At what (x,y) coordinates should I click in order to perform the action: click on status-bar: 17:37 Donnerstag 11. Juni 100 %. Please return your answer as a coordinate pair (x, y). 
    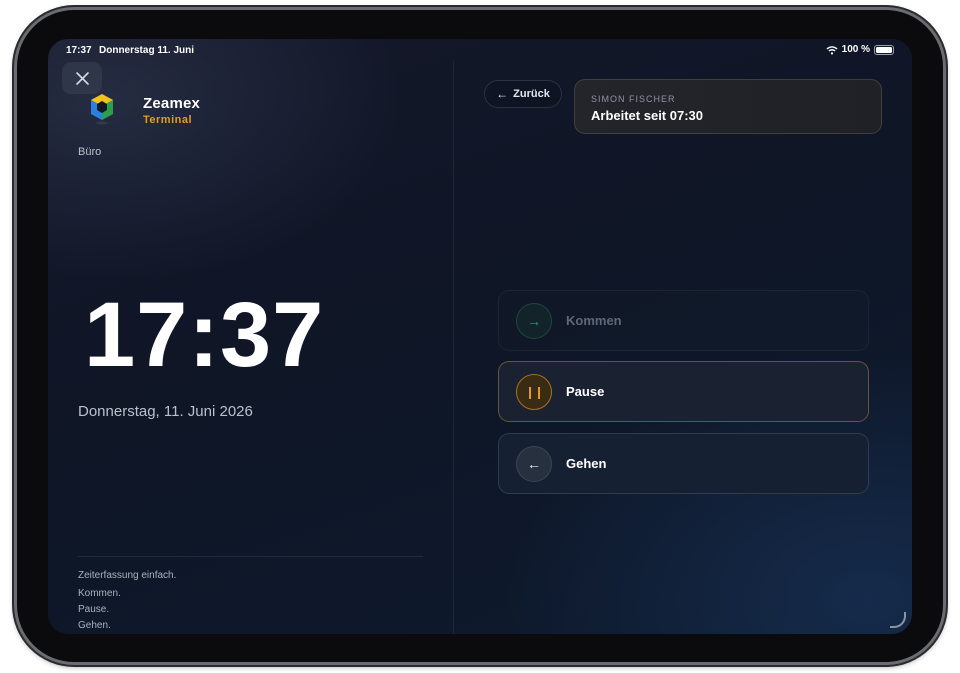
    Looking at the image, I should click on (480, 50).